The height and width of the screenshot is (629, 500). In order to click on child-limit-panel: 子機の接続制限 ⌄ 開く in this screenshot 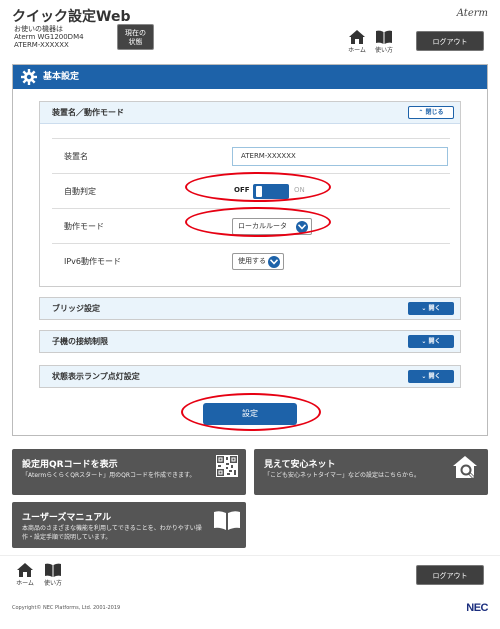, I will do `click(250, 341)`.